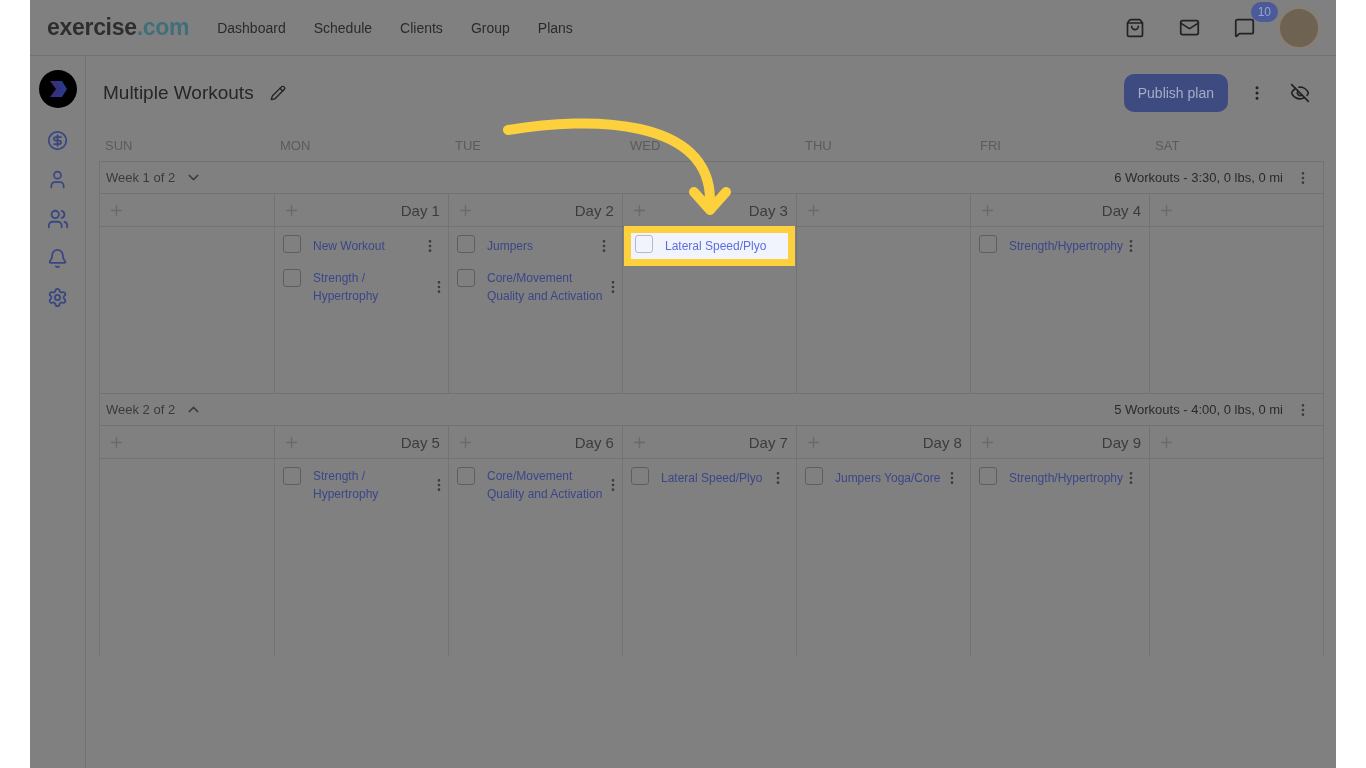  I want to click on nav-link: Group, so click(490, 27).